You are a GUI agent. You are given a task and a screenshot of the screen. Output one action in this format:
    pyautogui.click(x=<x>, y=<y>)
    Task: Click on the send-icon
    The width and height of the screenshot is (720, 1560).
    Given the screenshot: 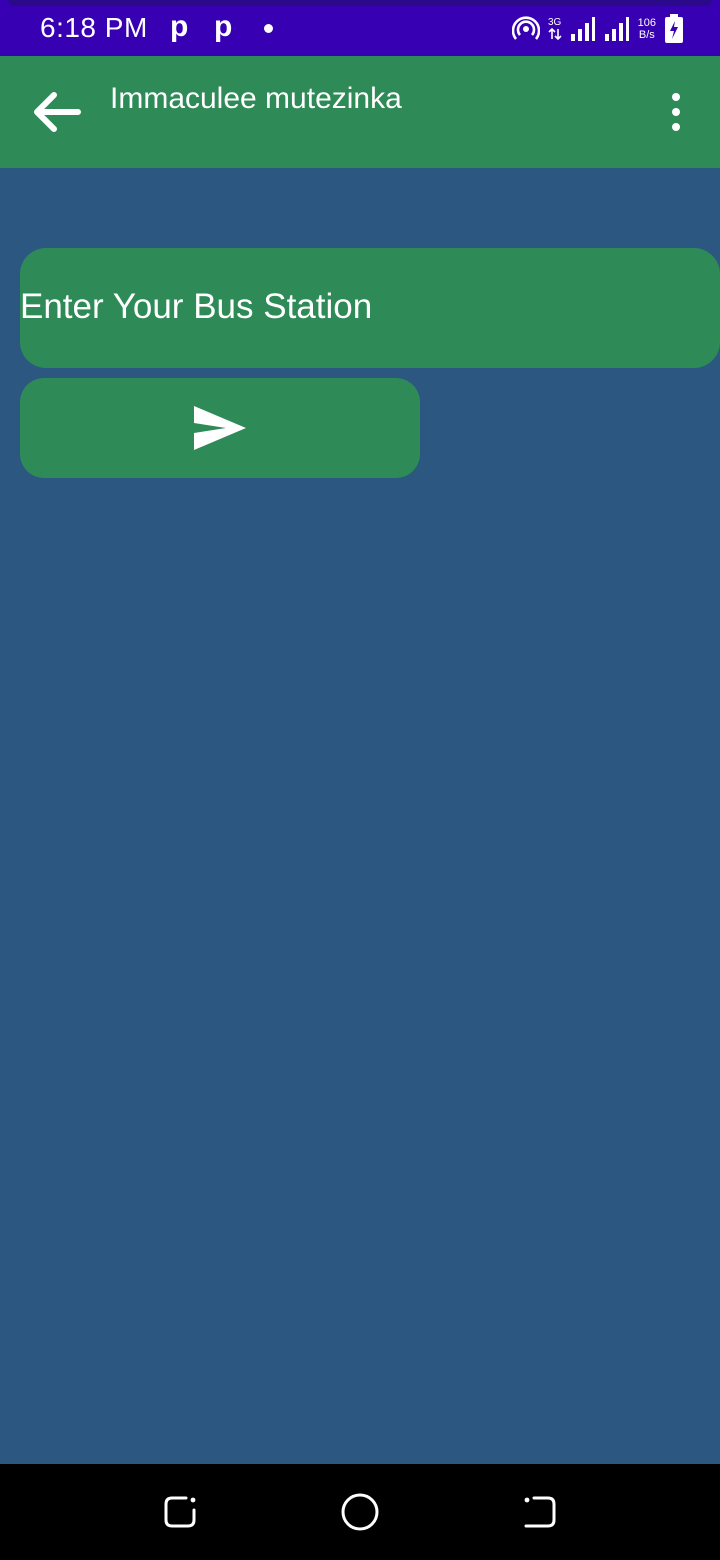 What is the action you would take?
    pyautogui.click(x=220, y=428)
    